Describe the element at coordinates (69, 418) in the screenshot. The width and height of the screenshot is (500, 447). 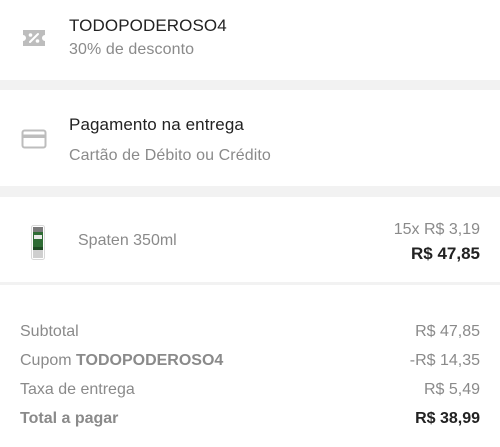
I see `total-label: Total a pagar` at that location.